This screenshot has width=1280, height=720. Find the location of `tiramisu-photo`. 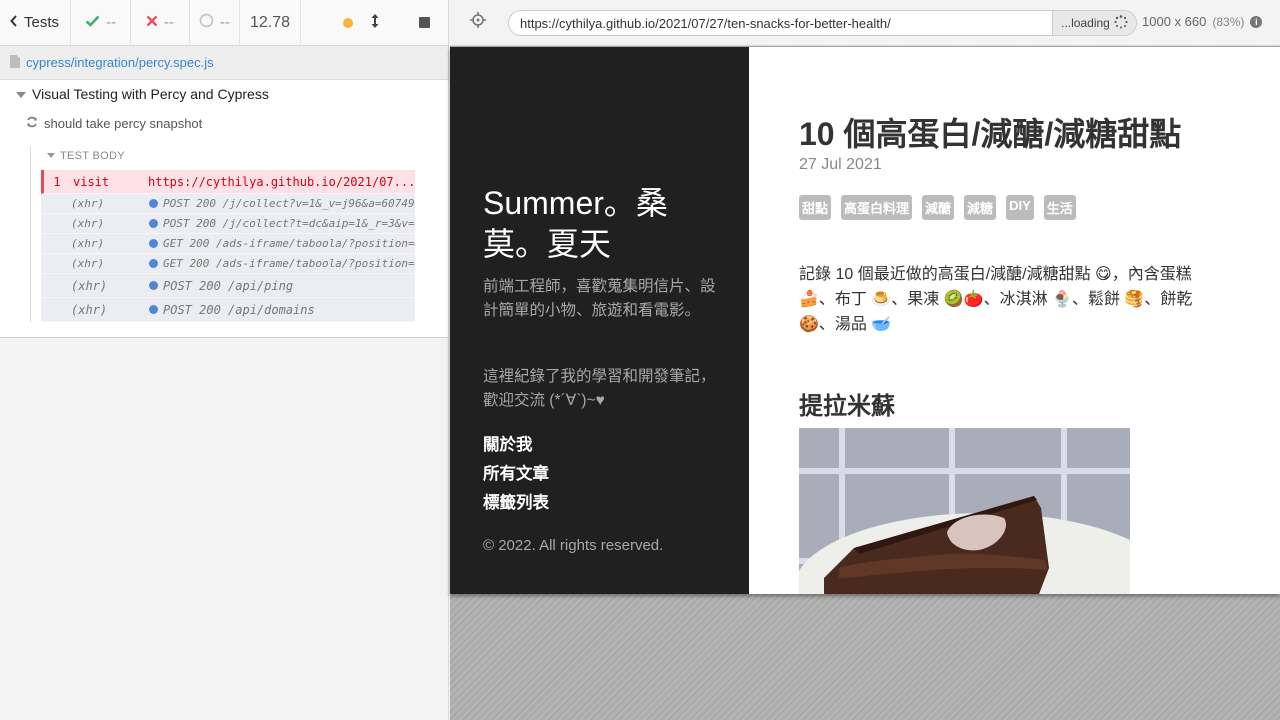

tiramisu-photo is located at coordinates (964, 511).